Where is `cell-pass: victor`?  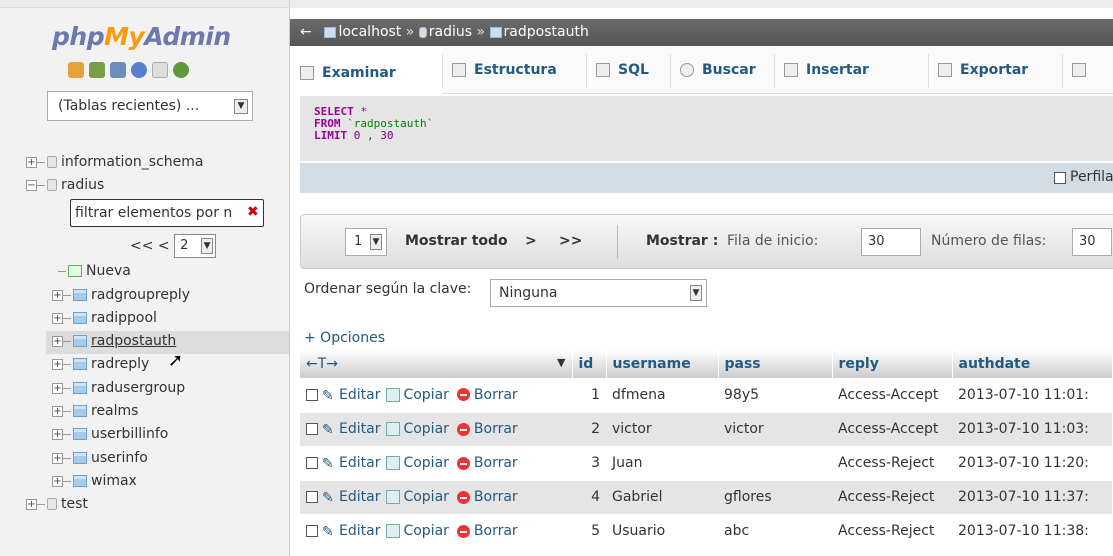
cell-pass: victor is located at coordinates (775, 429).